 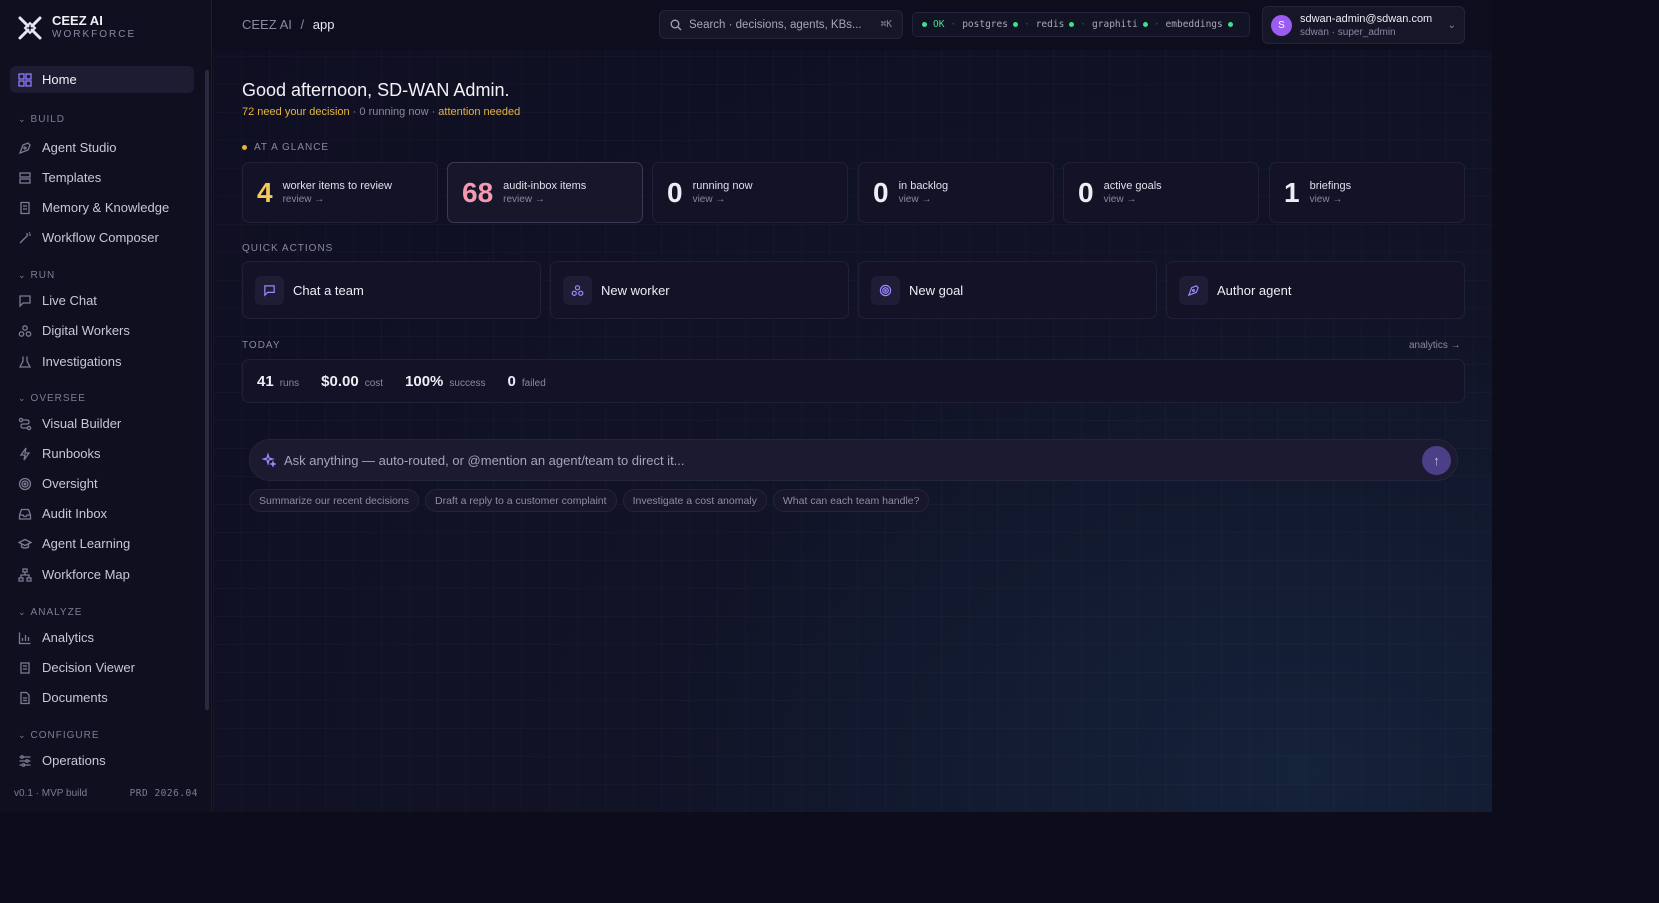 What do you see at coordinates (75, 697) in the screenshot?
I see `sidebar-item-label: Documents` at bounding box center [75, 697].